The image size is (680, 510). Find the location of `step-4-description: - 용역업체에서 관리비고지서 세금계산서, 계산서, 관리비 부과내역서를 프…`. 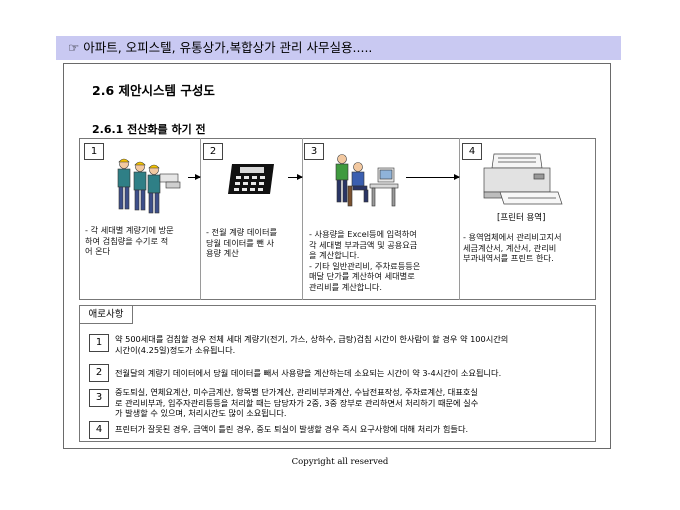

step-4-description: - 용역업체에서 관리비고지서 세금계산서, 계산서, 관리비 부과내역서를 프… is located at coordinates (512, 247).